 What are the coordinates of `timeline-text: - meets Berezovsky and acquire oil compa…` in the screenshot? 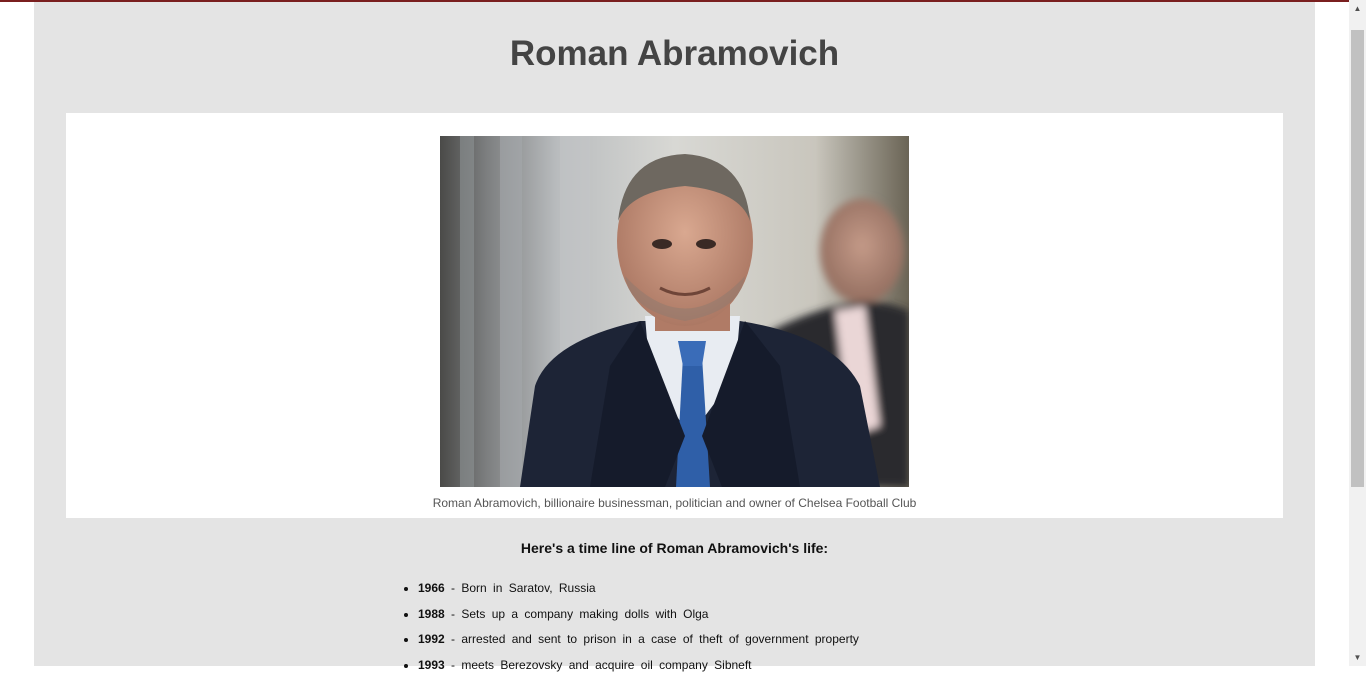 It's located at (598, 665).